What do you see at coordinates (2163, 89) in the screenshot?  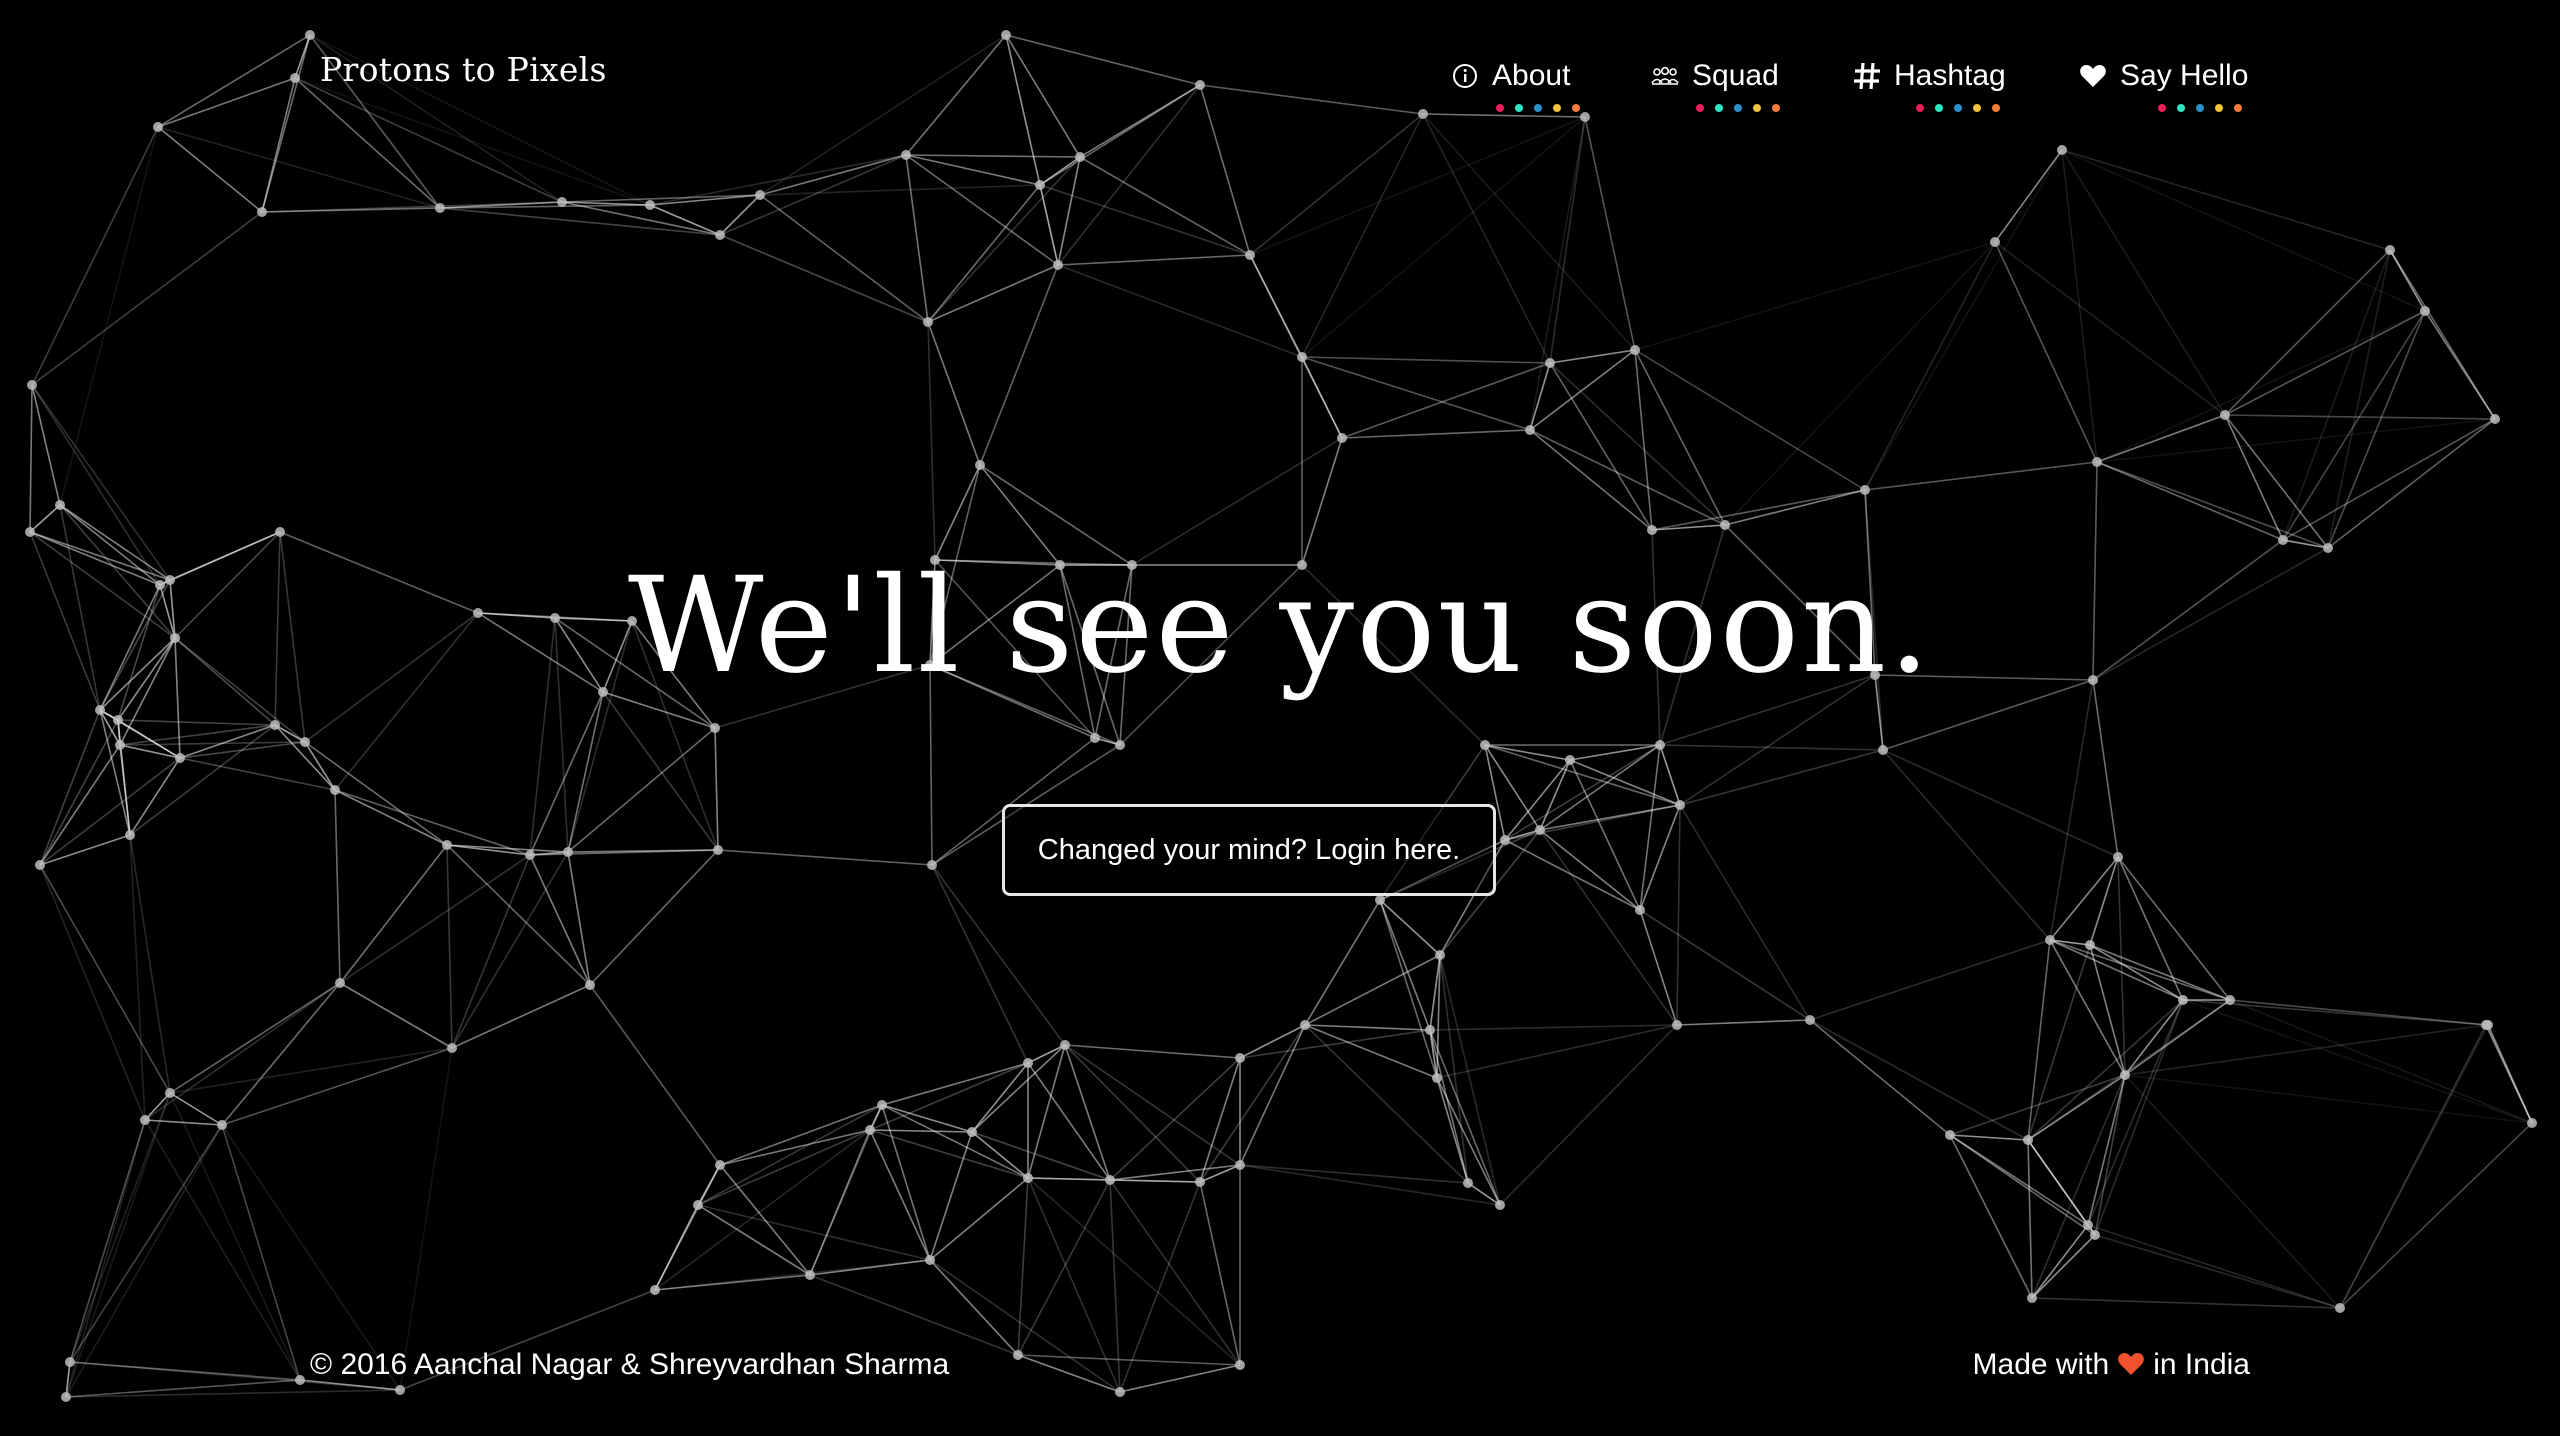 I see `nav-item-say-hello: Say Hello` at bounding box center [2163, 89].